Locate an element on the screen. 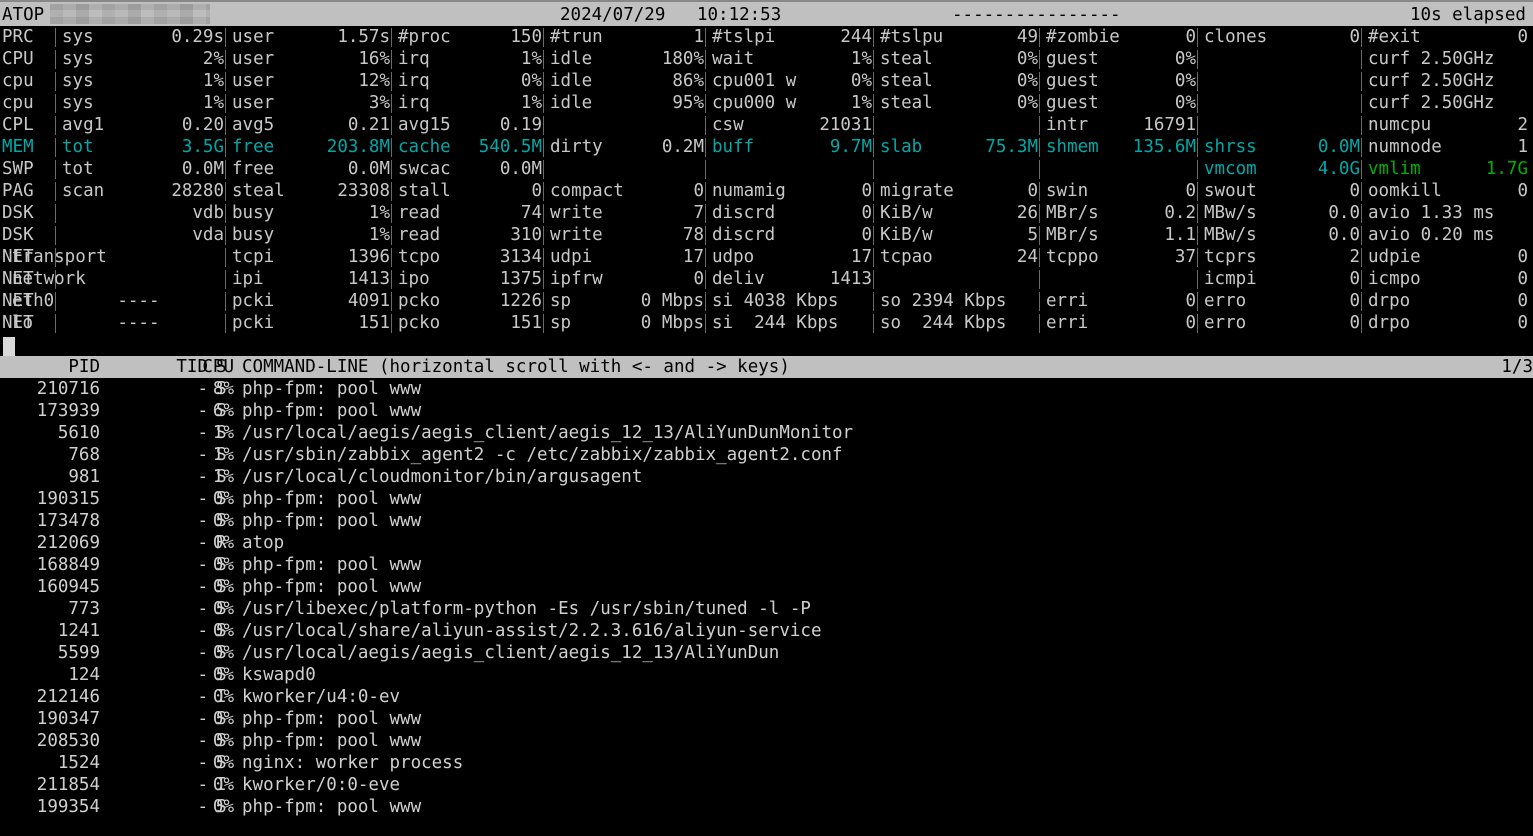 This screenshot has height=836, width=1533. sys-cell: pcko 151 is located at coordinates (470, 323).